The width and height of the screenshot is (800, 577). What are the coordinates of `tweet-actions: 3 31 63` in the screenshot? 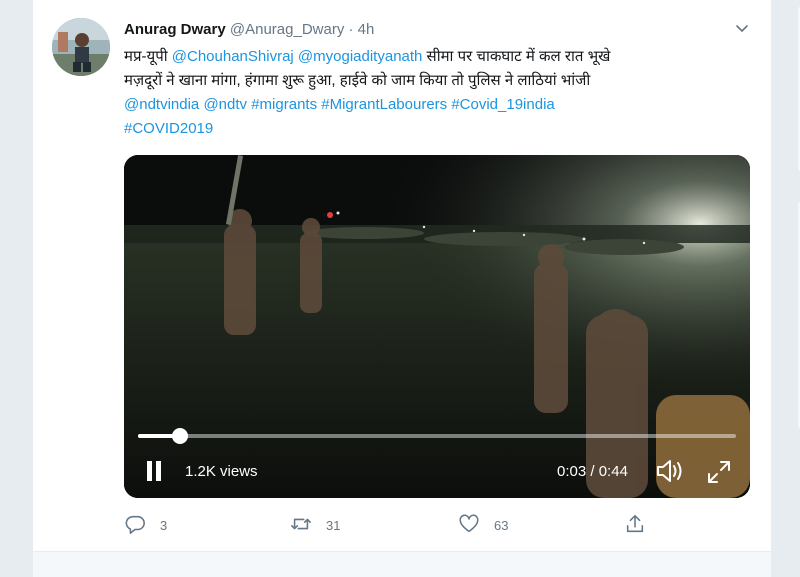 It's located at (404, 526).